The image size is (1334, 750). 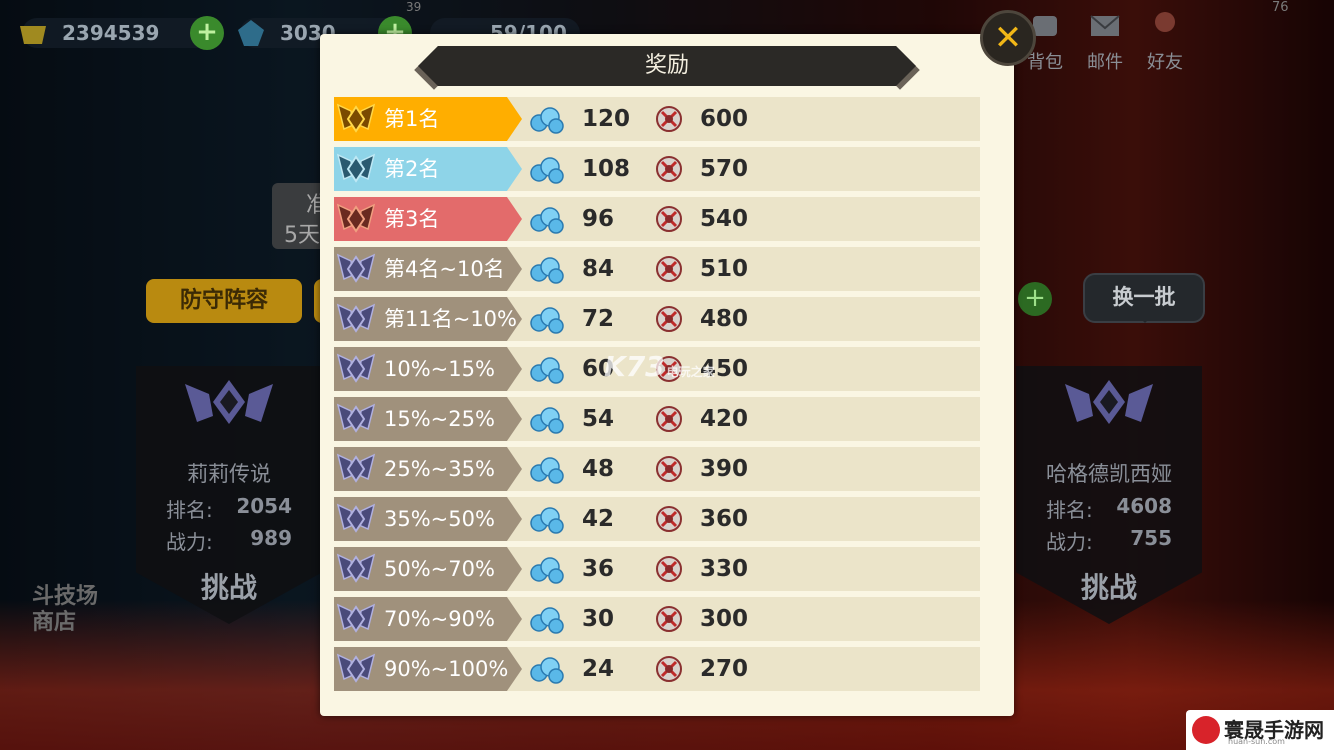 I want to click on close-button: ✕, so click(x=1008, y=38).